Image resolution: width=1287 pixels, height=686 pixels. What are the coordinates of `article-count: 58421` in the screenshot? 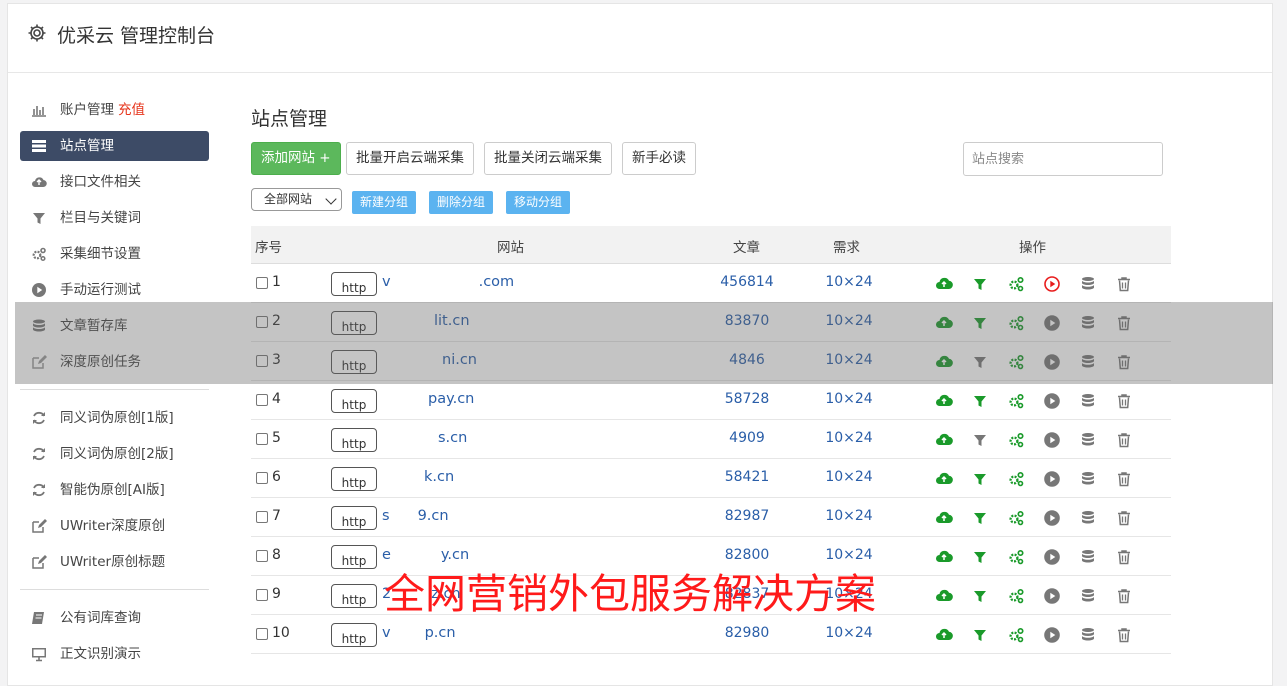 It's located at (747, 477).